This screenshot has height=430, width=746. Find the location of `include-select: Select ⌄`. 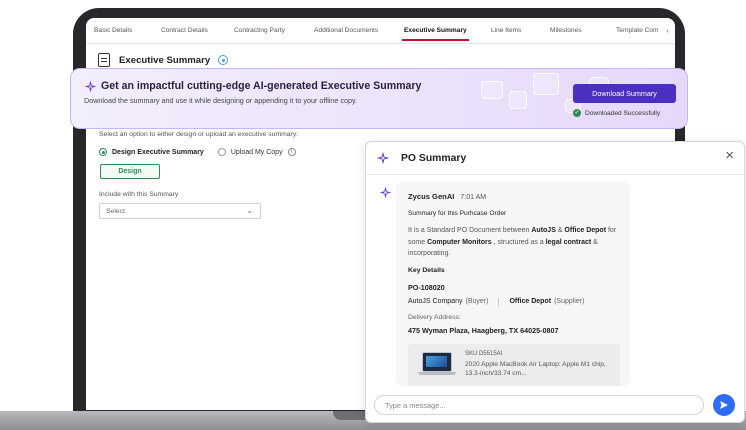

include-select: Select ⌄ is located at coordinates (180, 211).